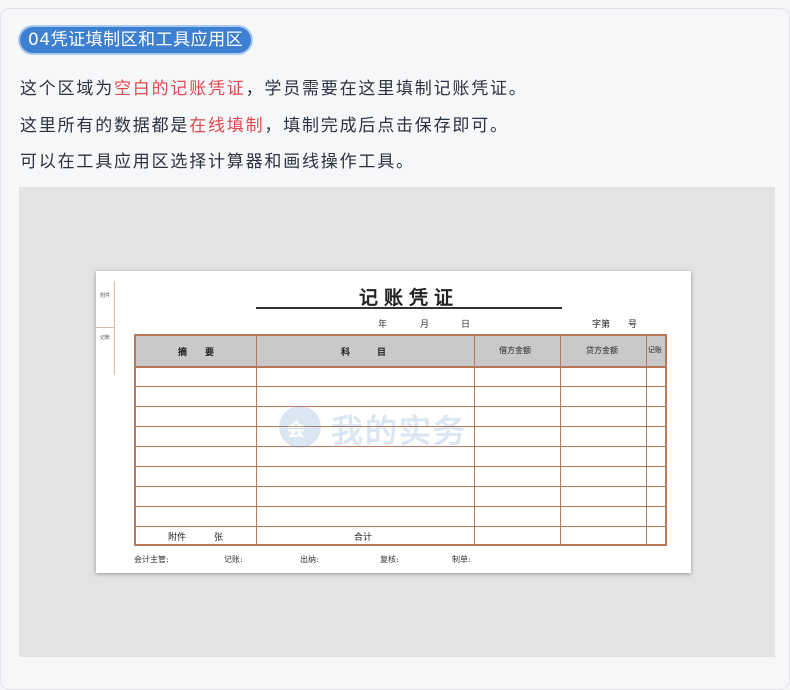 The image size is (790, 690). Describe the element at coordinates (400, 526) in the screenshot. I see `table-footer-row` at that location.